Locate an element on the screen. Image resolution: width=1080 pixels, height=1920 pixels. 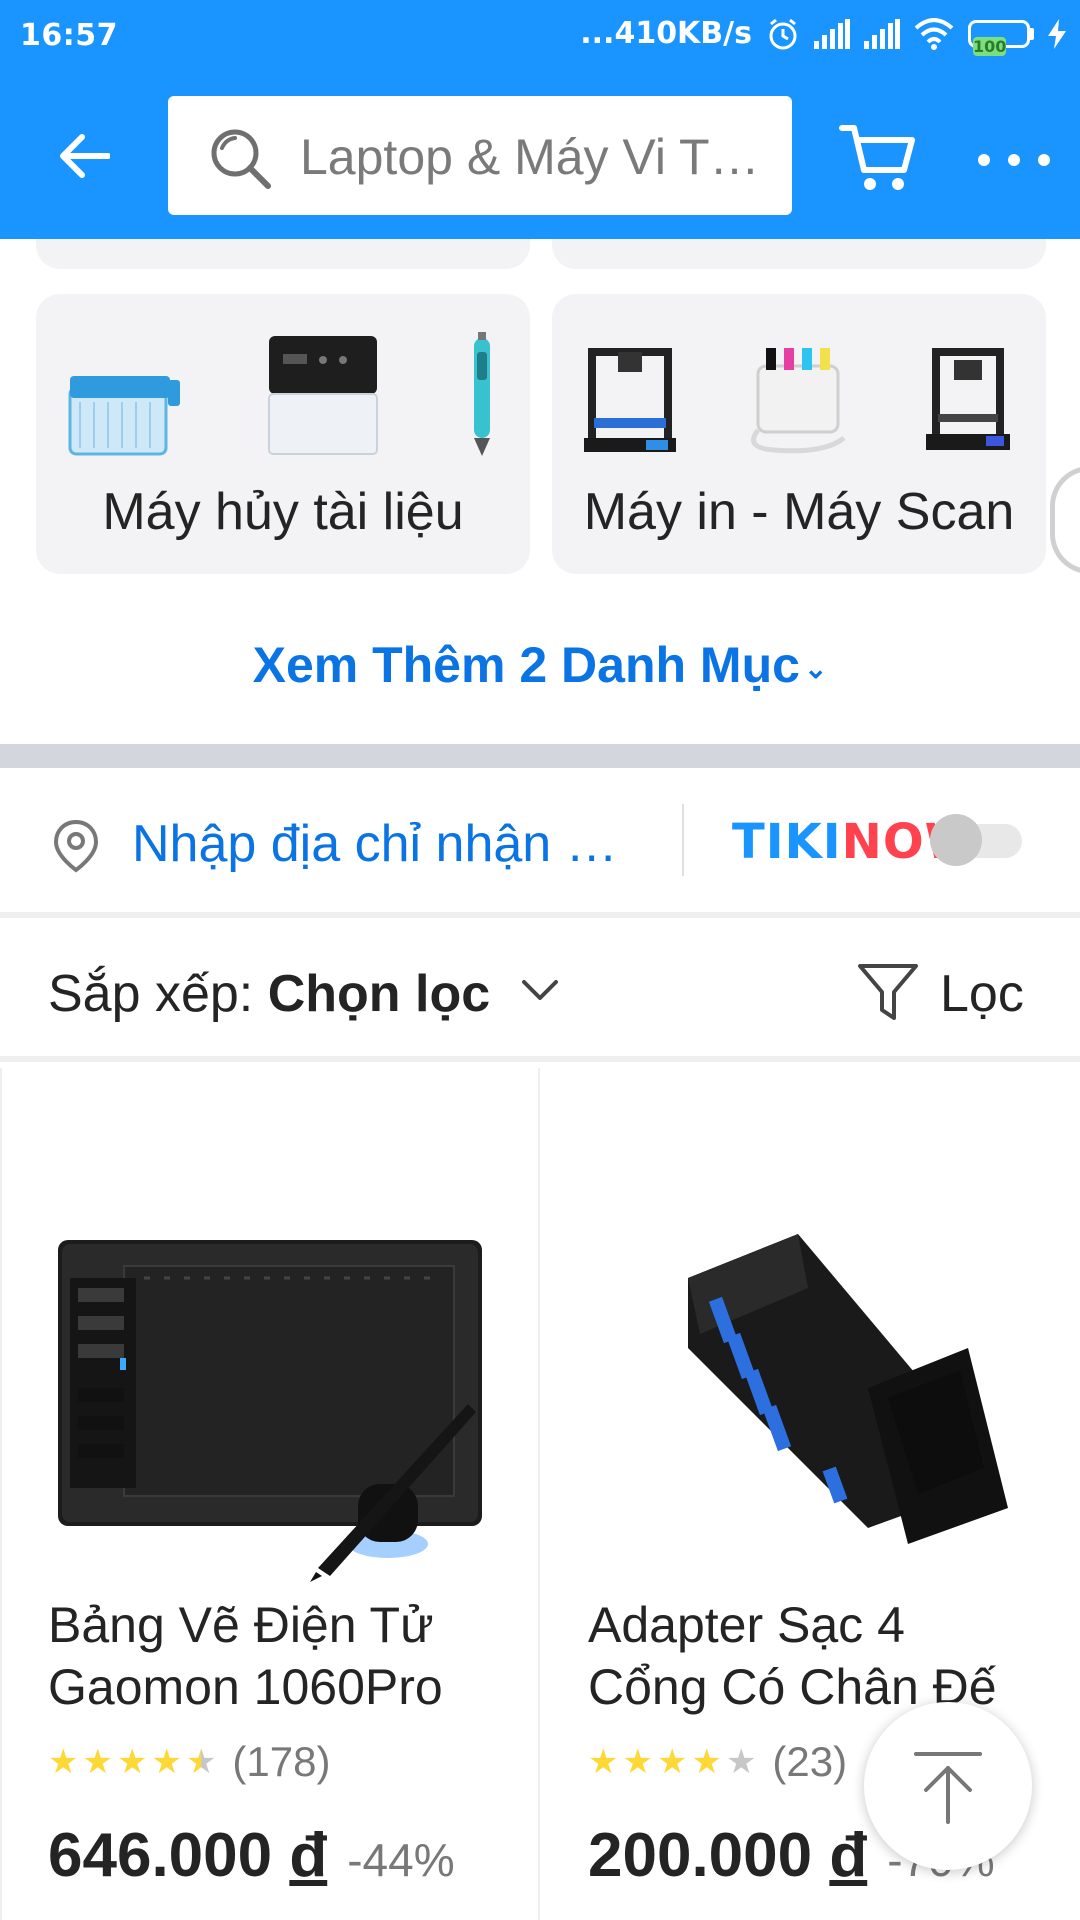
product-image-usb-hub is located at coordinates (848, 1391).